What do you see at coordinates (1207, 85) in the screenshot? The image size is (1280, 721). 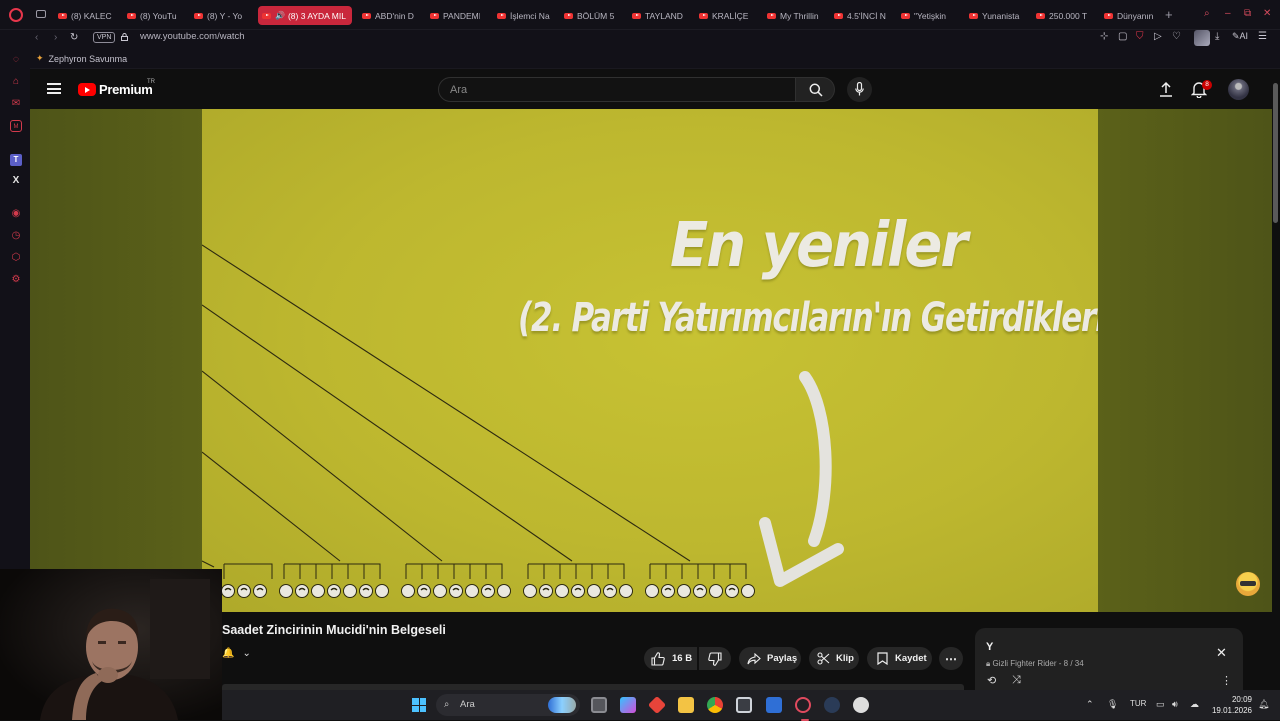 I see `notification-count-badge: 8` at bounding box center [1207, 85].